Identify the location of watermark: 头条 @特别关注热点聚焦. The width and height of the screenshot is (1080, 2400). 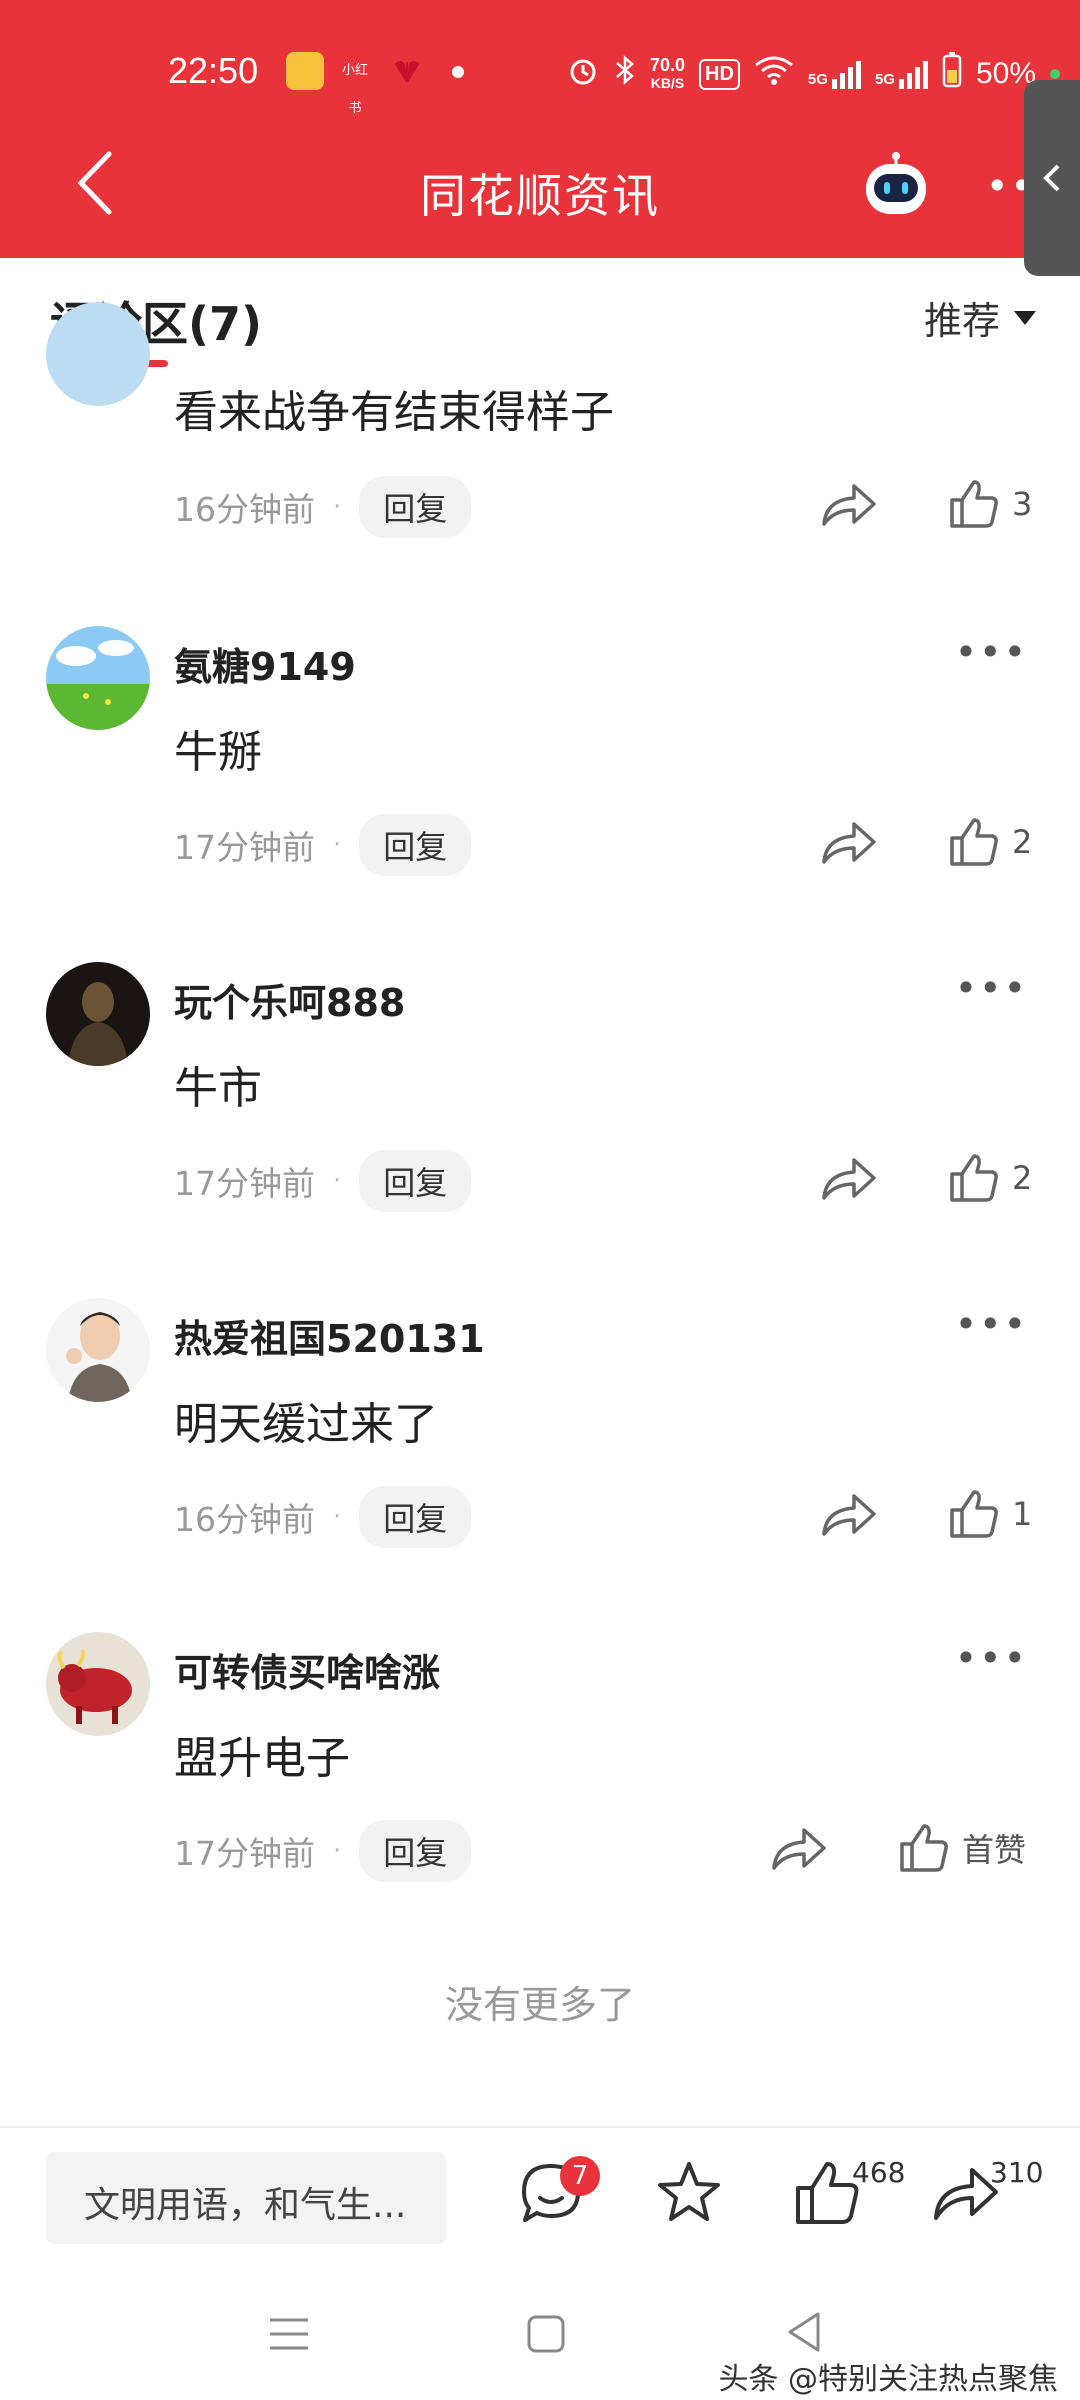
(888, 2379).